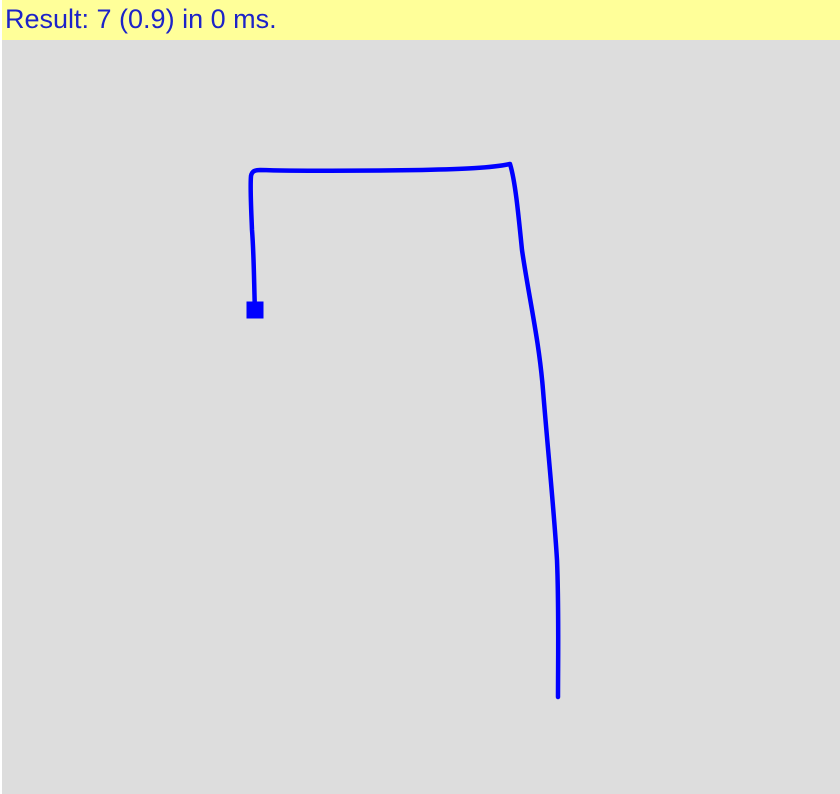 This screenshot has height=794, width=840. Describe the element at coordinates (421, 20) in the screenshot. I see `result-status: Result: 7 (0.9) in 0 ms.` at that location.